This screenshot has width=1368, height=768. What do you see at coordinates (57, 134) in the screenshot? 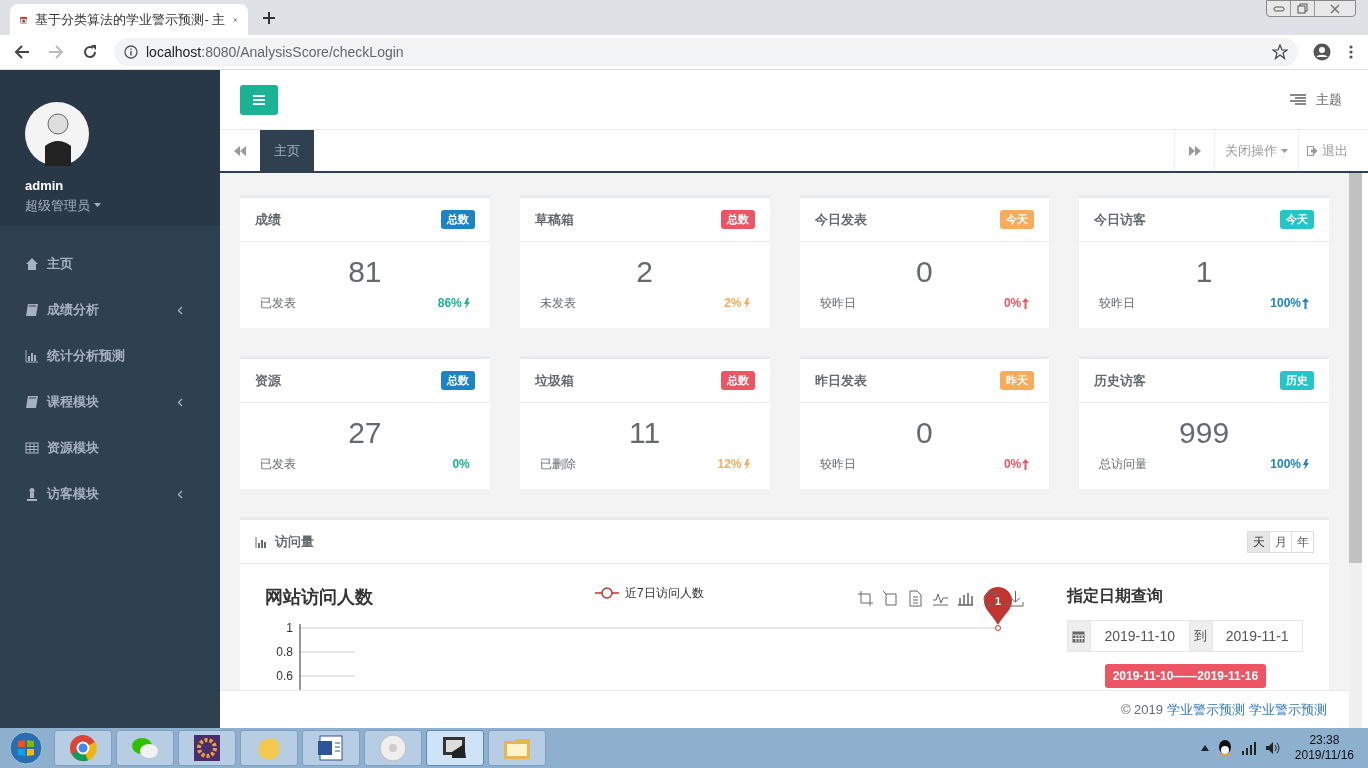
I see `avatar-icon` at bounding box center [57, 134].